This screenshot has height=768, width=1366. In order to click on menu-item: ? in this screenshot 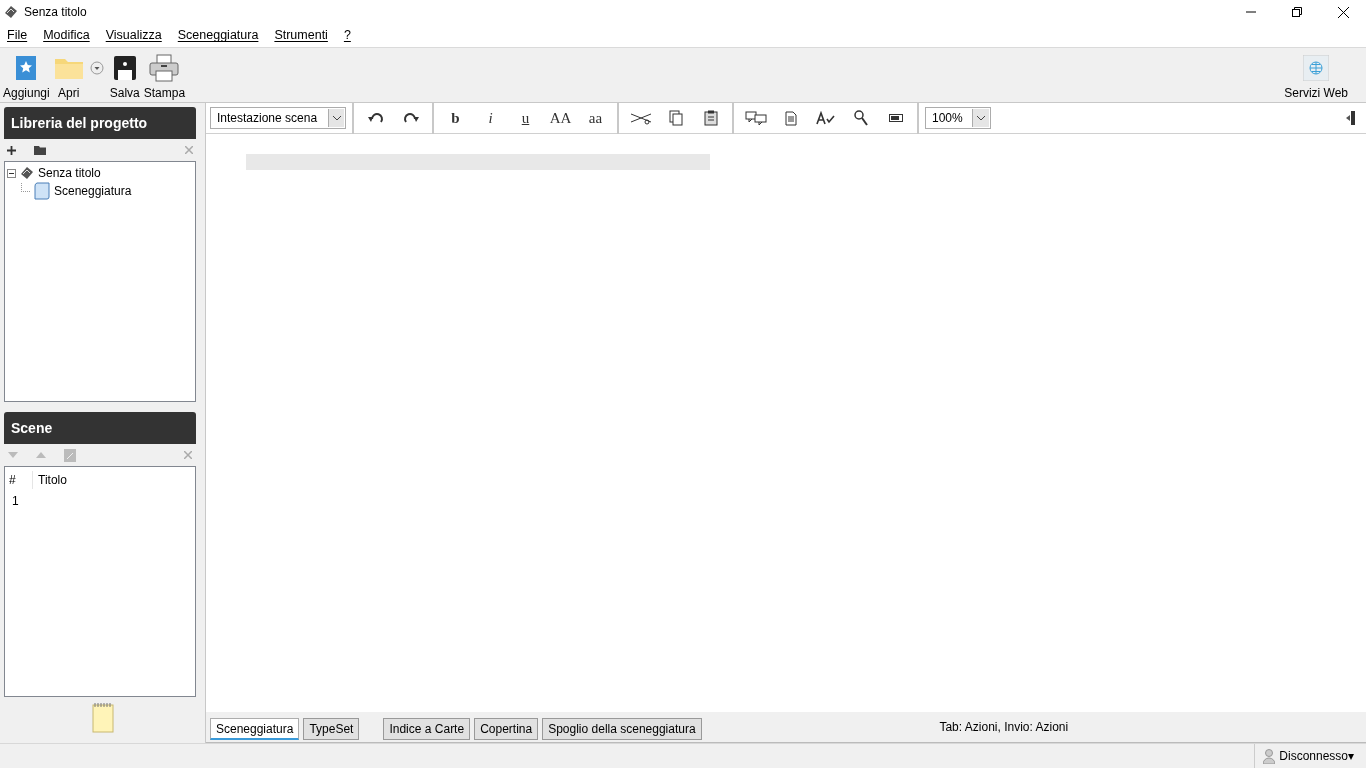, I will do `click(347, 35)`.